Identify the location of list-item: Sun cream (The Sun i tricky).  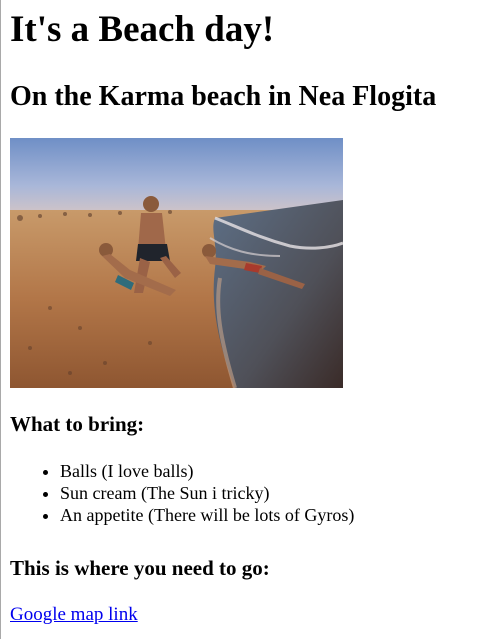
(207, 493).